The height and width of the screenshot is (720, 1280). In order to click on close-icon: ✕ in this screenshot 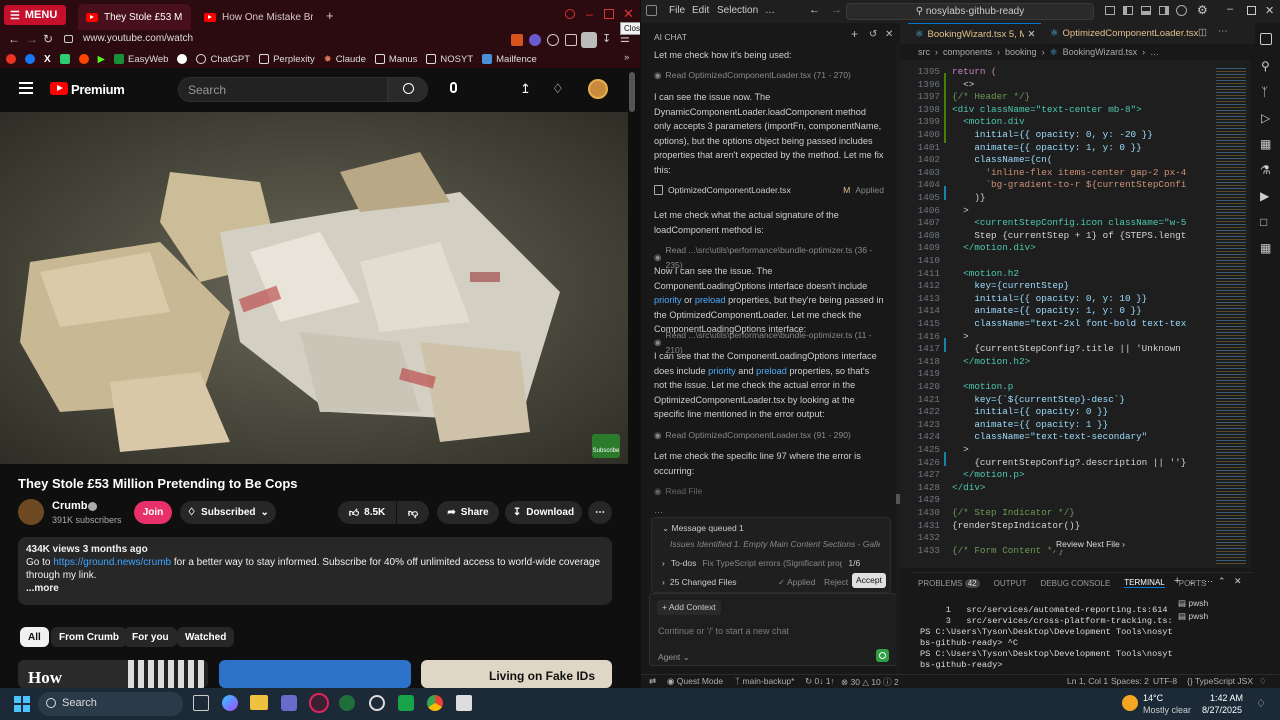, I will do `click(628, 14)`.